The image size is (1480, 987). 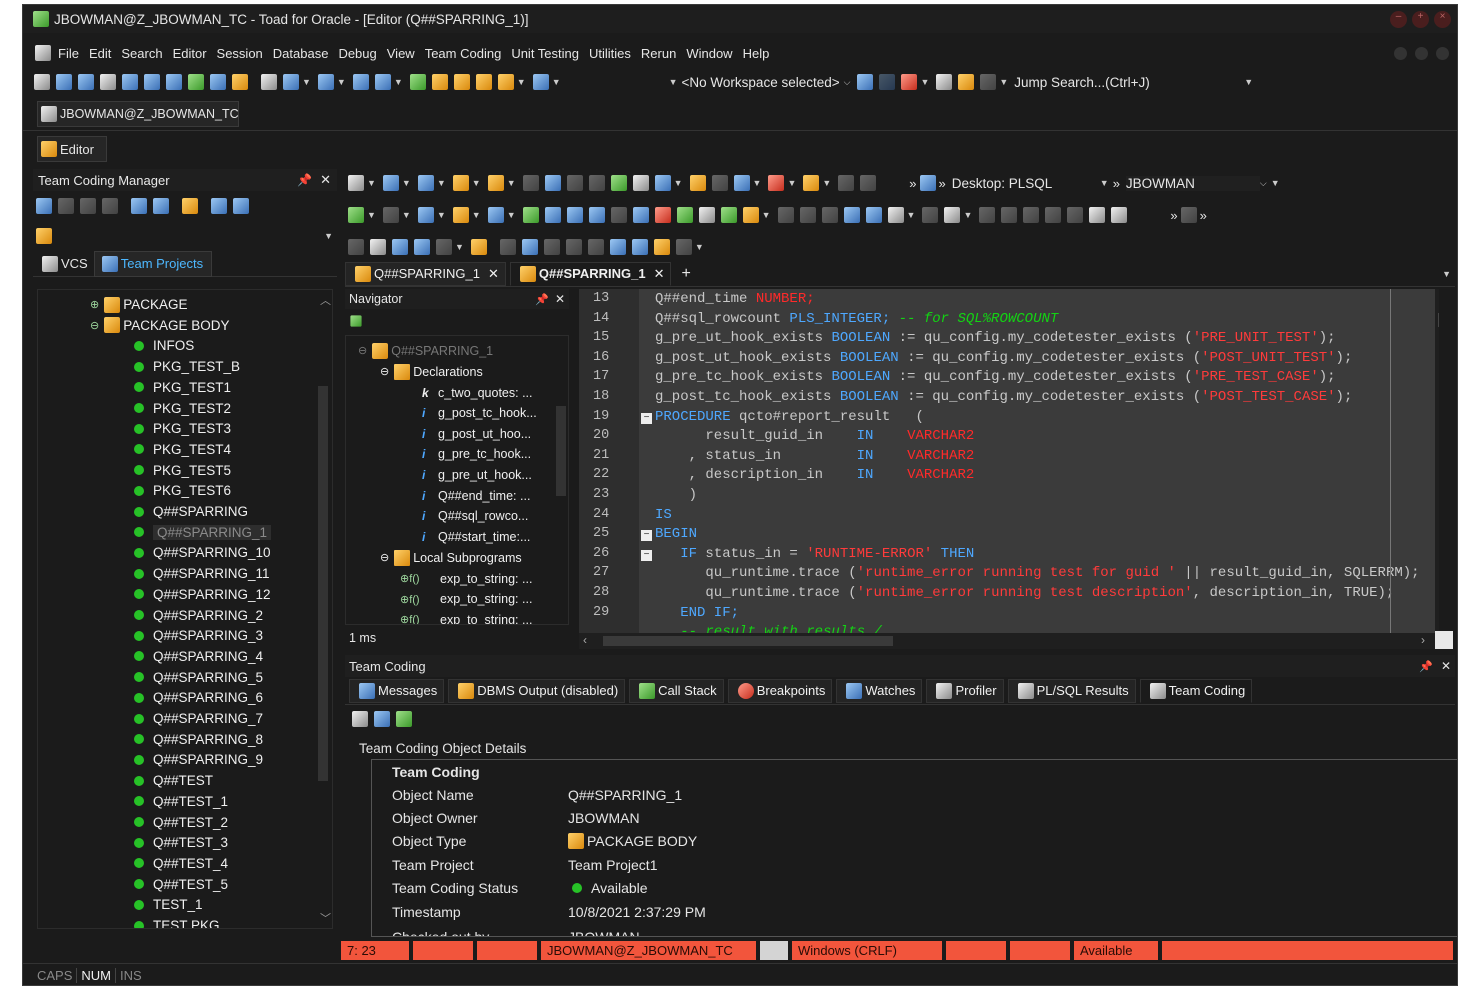 What do you see at coordinates (422, 247) in the screenshot?
I see `form-icon` at bounding box center [422, 247].